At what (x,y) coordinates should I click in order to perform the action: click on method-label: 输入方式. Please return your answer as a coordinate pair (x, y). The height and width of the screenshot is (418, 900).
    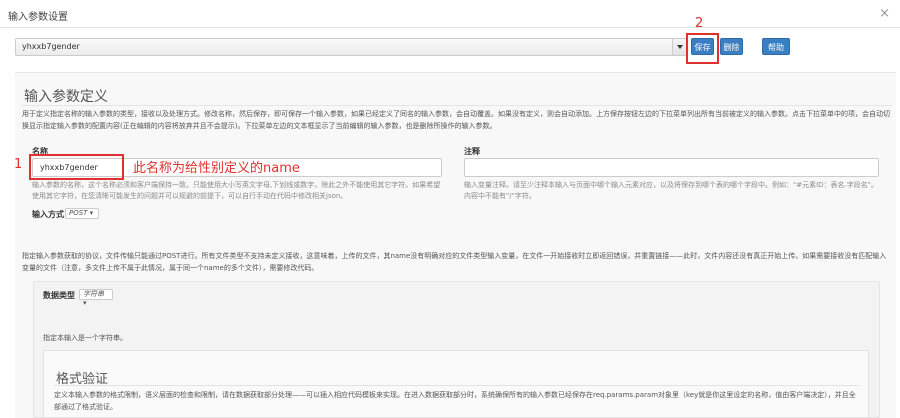
    Looking at the image, I should click on (48, 214).